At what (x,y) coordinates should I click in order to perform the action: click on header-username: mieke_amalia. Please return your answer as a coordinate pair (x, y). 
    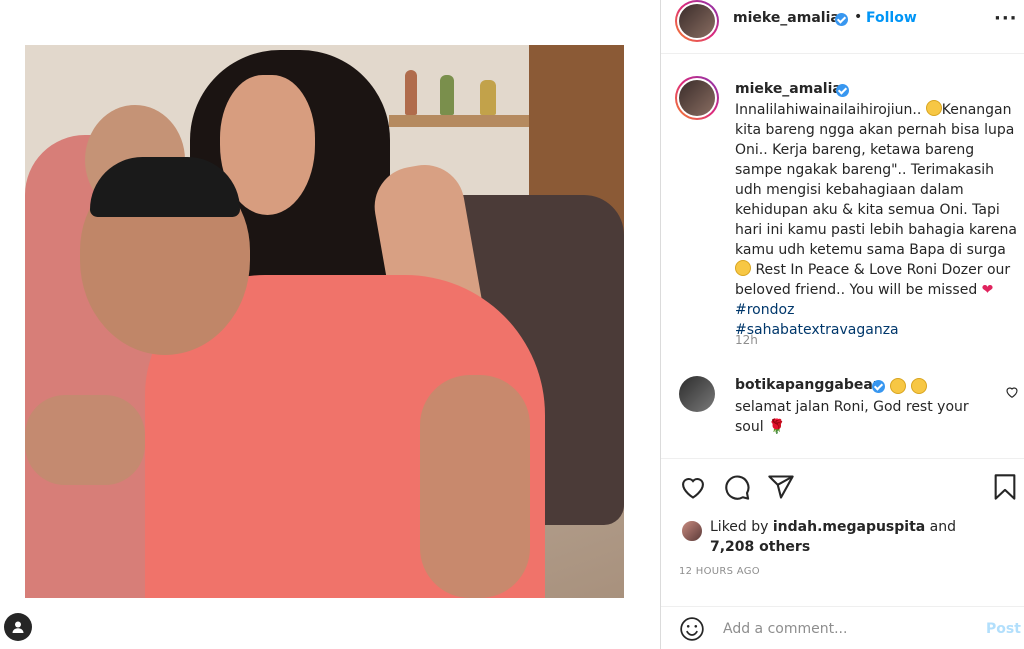
    Looking at the image, I should click on (786, 18).